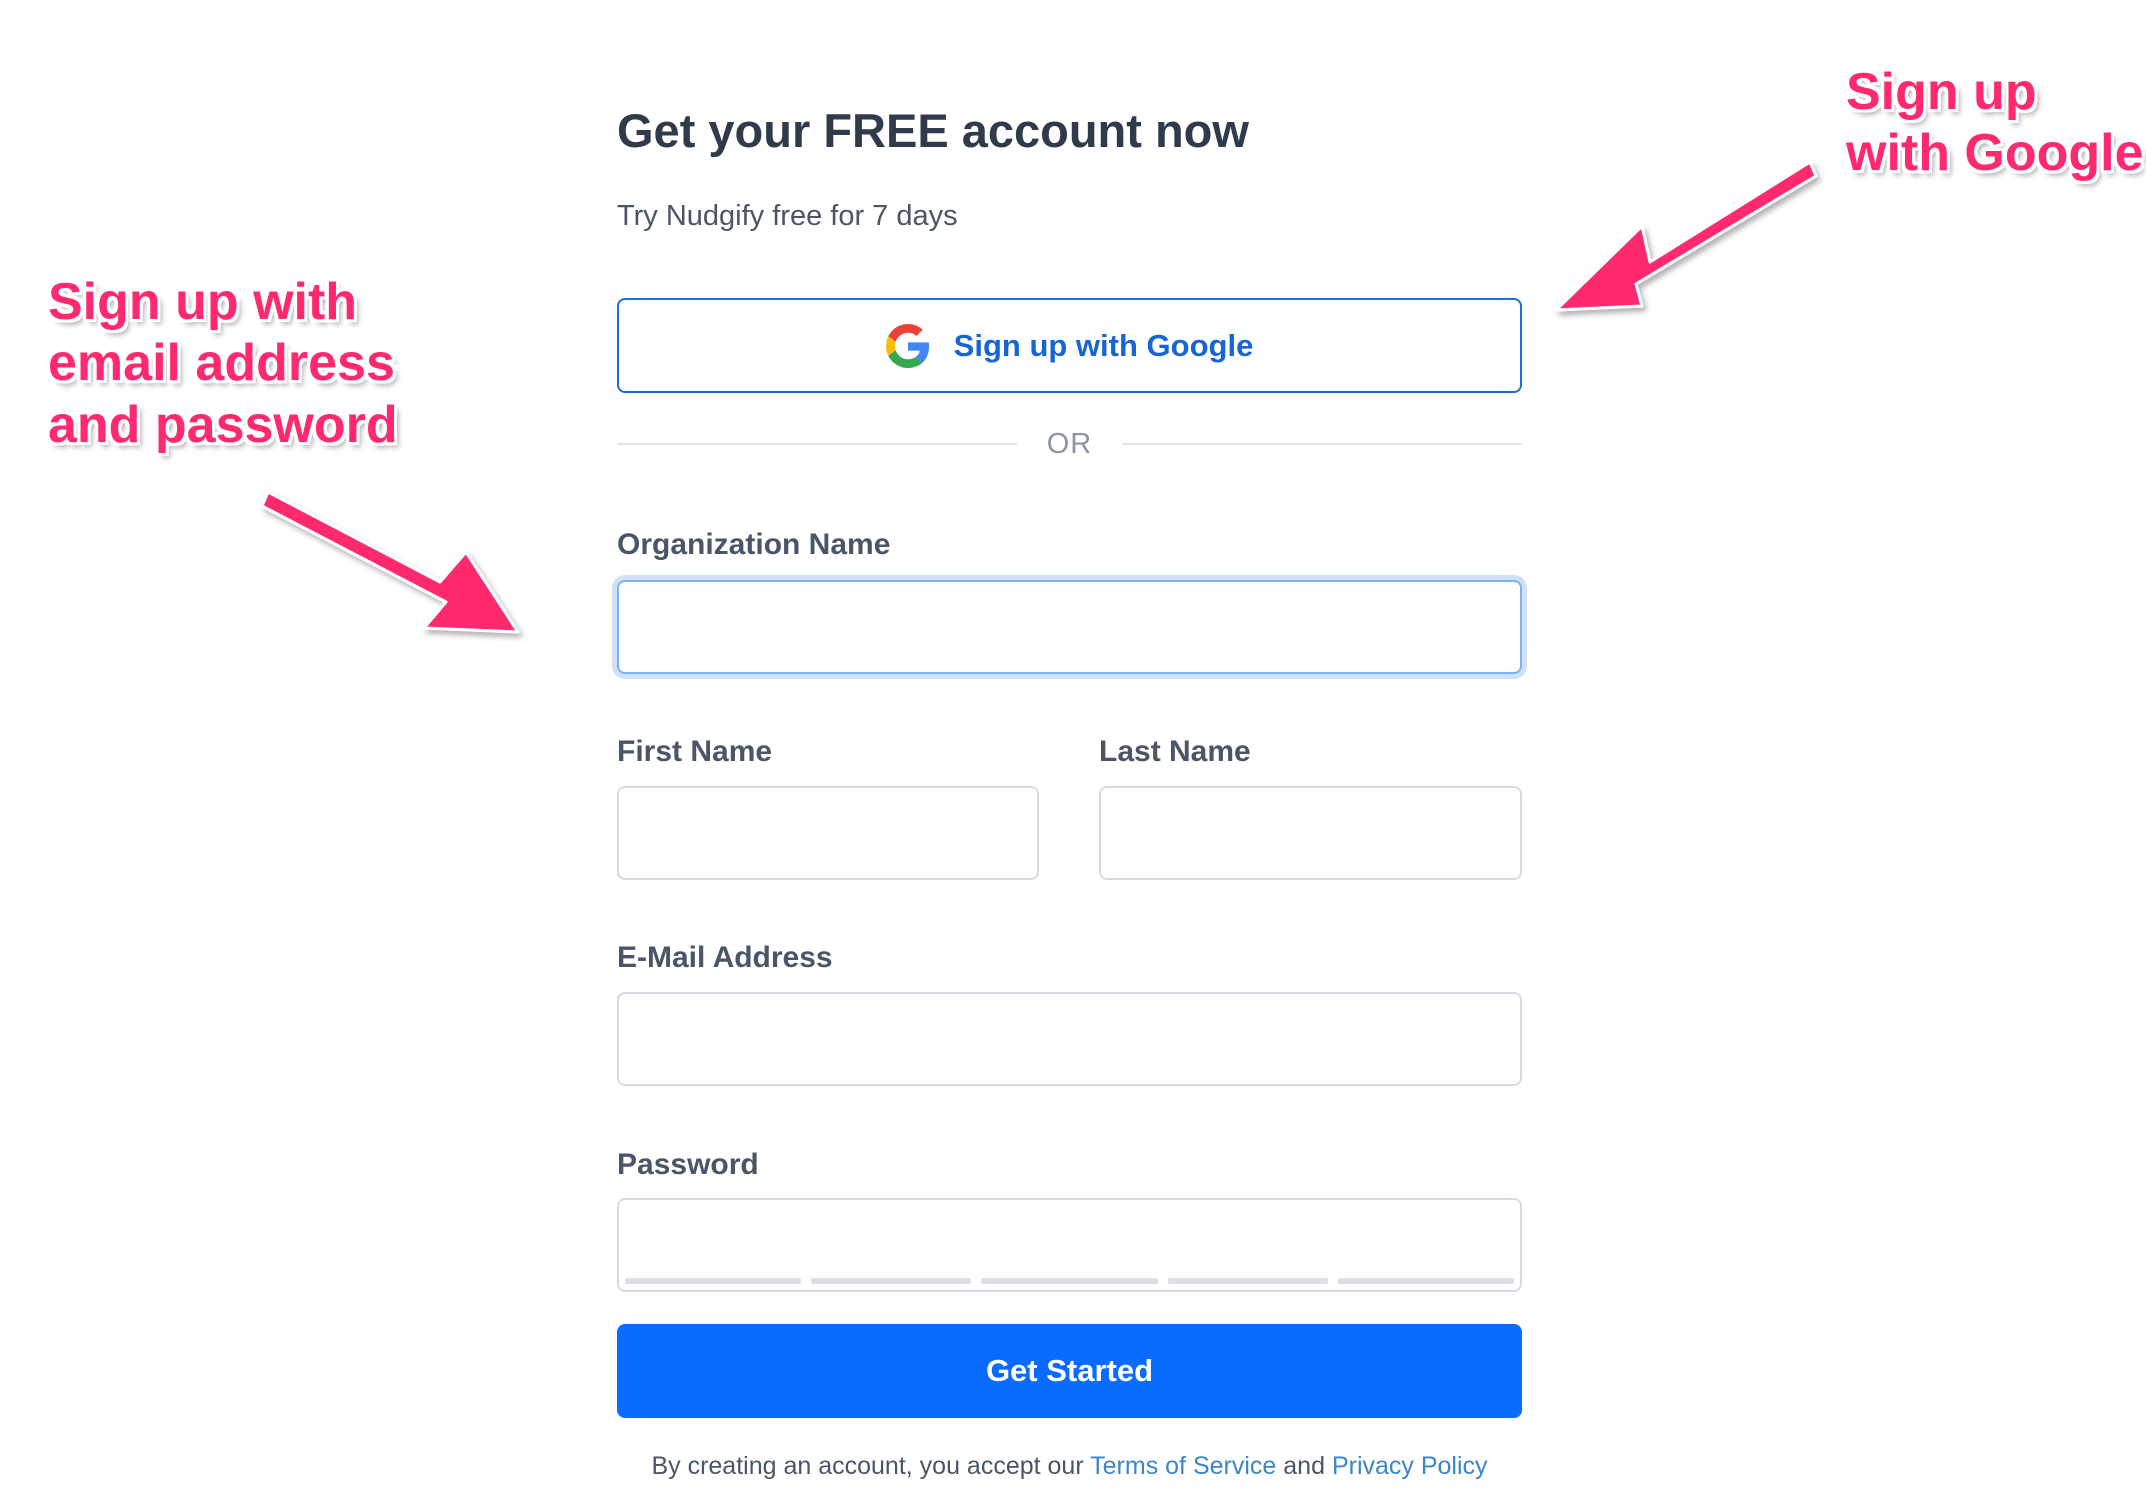 The height and width of the screenshot is (1502, 2146). What do you see at coordinates (787, 216) in the screenshot?
I see `page-subtitle: Try Nudgify free for 7 days` at bounding box center [787, 216].